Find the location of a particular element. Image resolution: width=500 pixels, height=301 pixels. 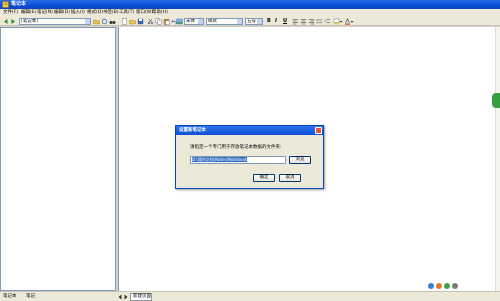

indent-icon is located at coordinates (327, 21).